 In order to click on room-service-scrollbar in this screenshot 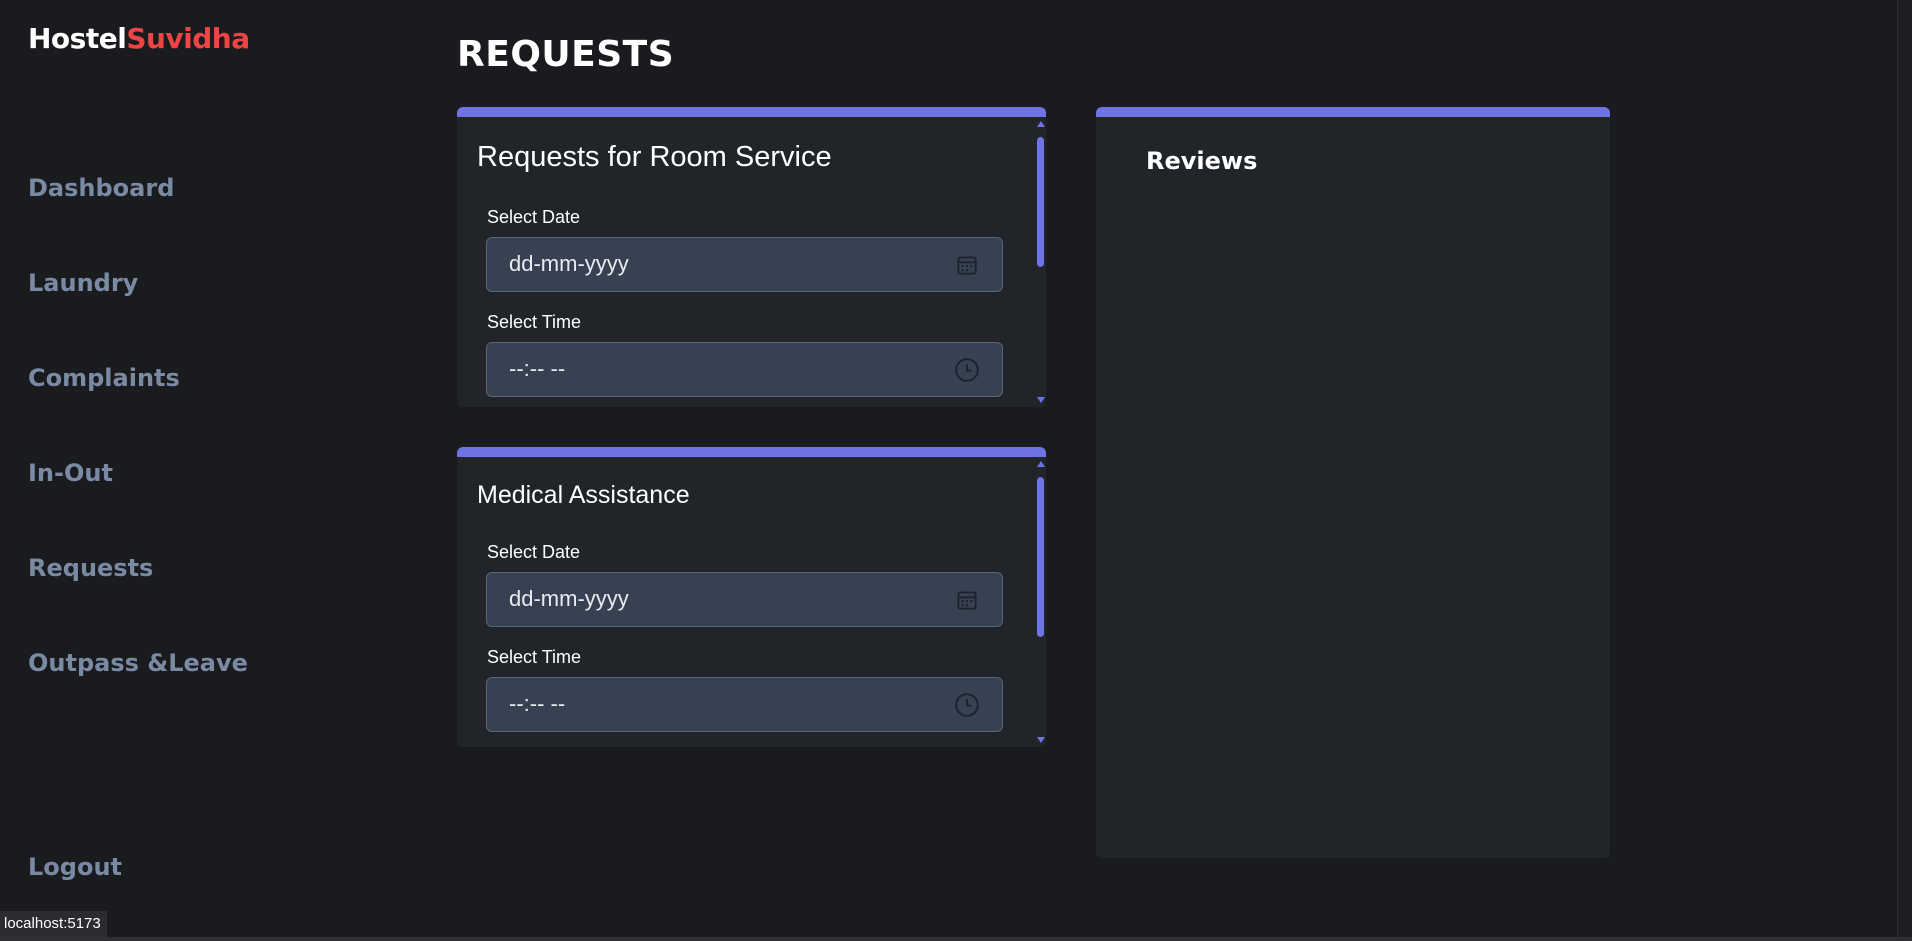, I will do `click(1040, 262)`.